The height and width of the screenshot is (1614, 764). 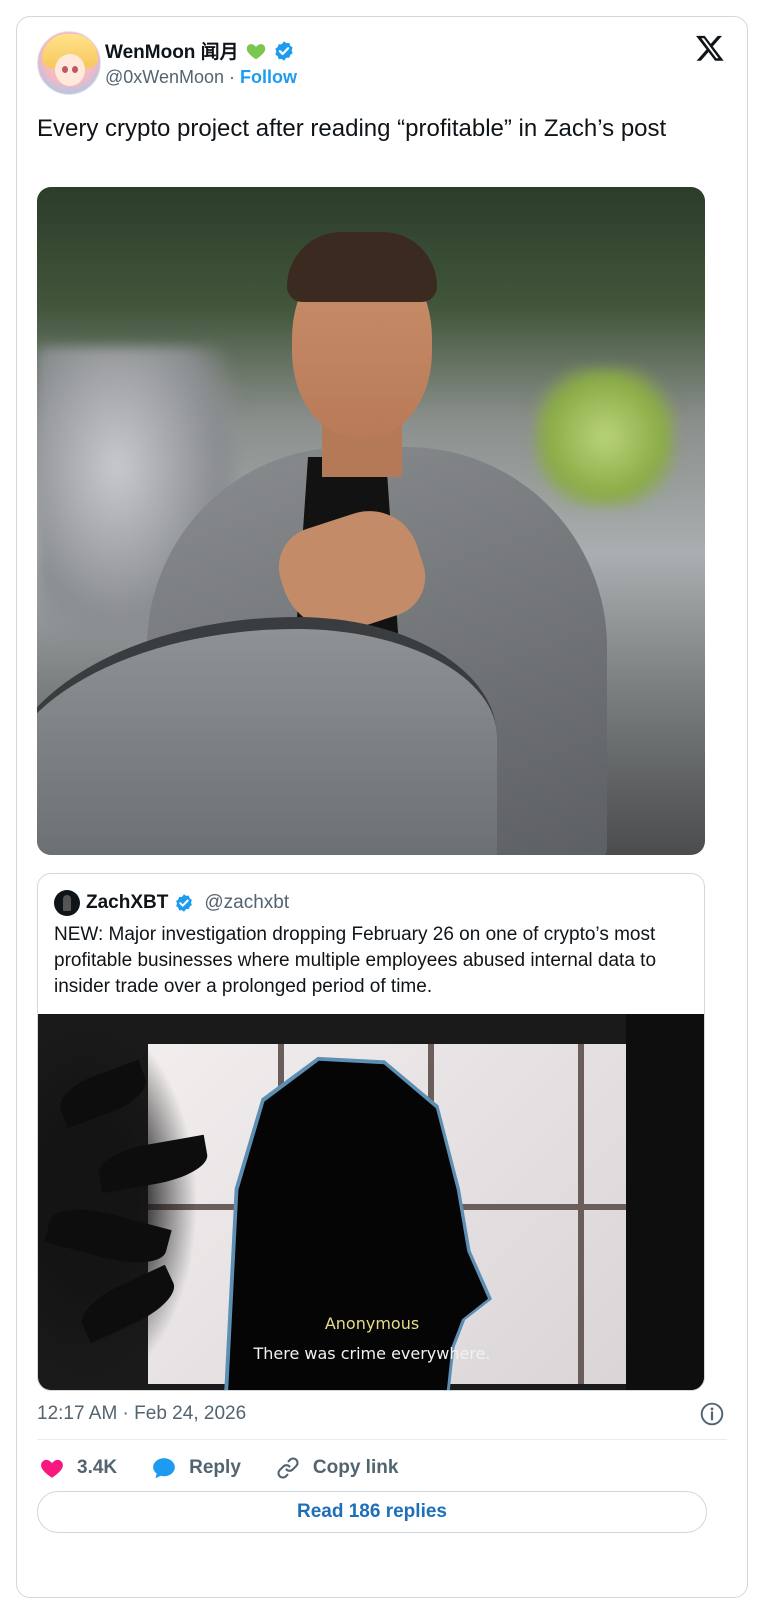 I want to click on like-action: 3.4K, so click(x=78, y=1468).